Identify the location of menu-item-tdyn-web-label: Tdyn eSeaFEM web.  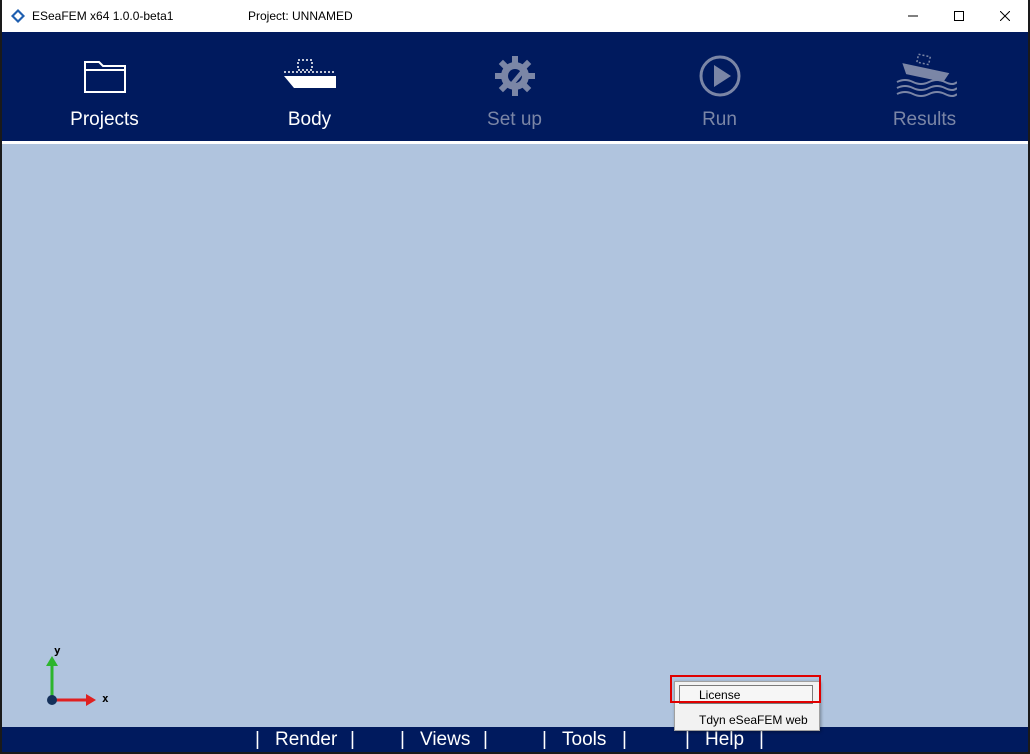
(753, 720).